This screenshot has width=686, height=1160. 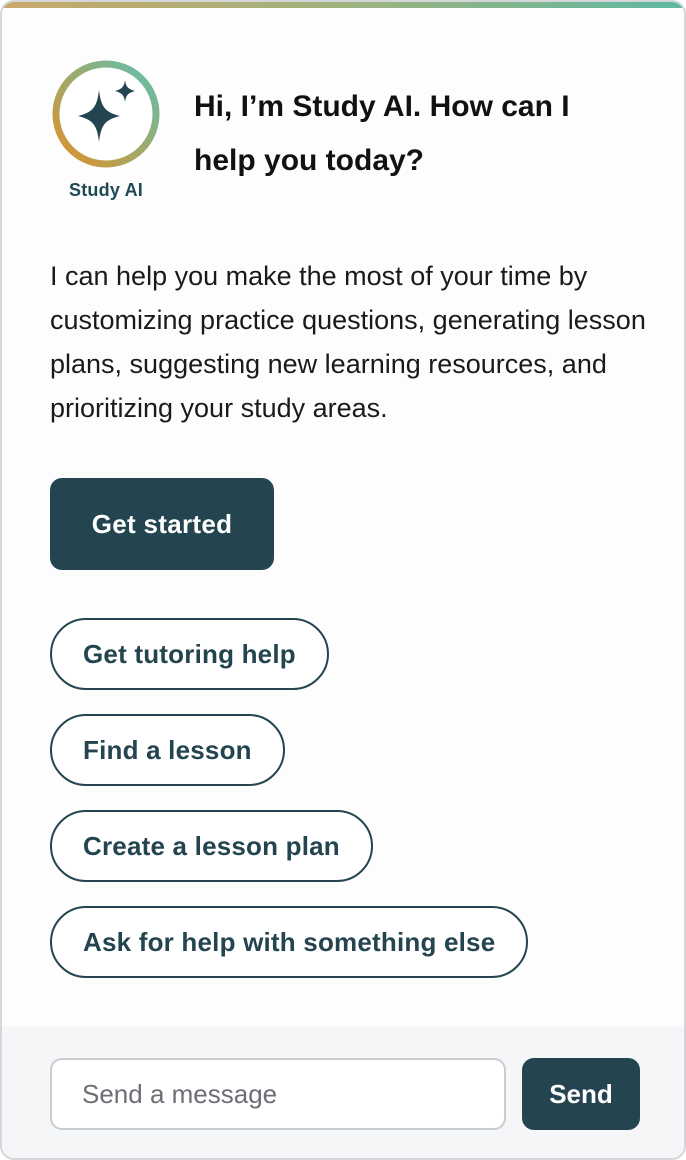 What do you see at coordinates (278, 1094) in the screenshot?
I see `message-input` at bounding box center [278, 1094].